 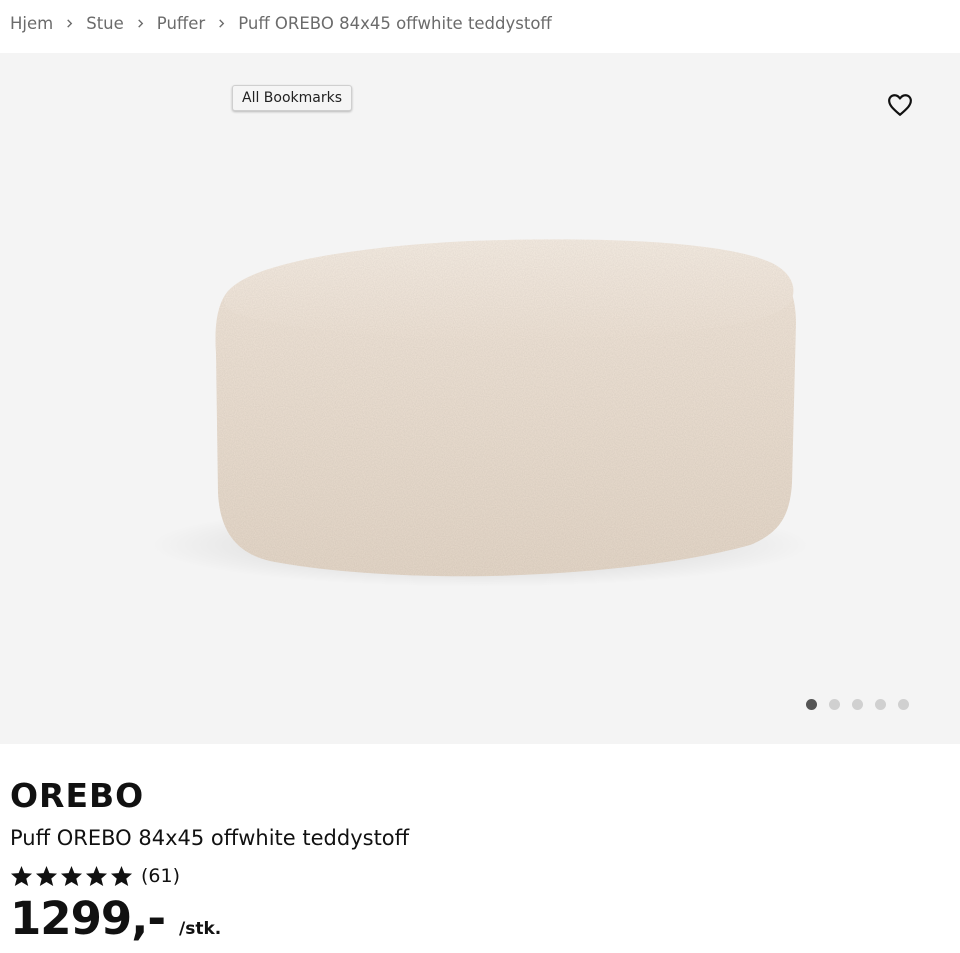 What do you see at coordinates (88, 918) in the screenshot?
I see `product-price: 1299,-` at bounding box center [88, 918].